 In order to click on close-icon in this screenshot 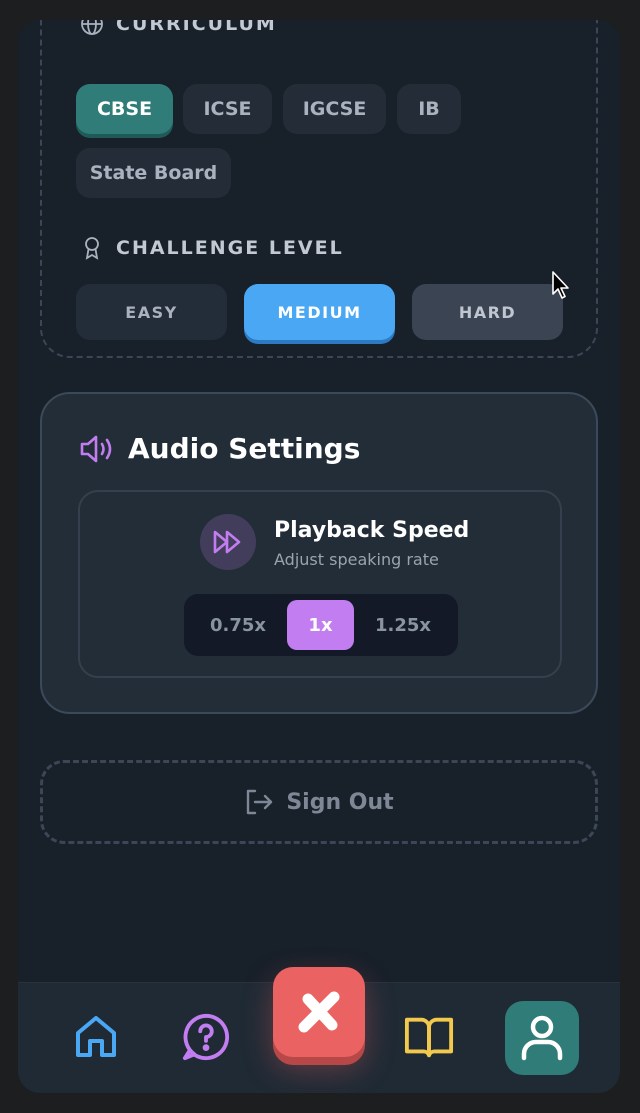, I will do `click(319, 1012)`.